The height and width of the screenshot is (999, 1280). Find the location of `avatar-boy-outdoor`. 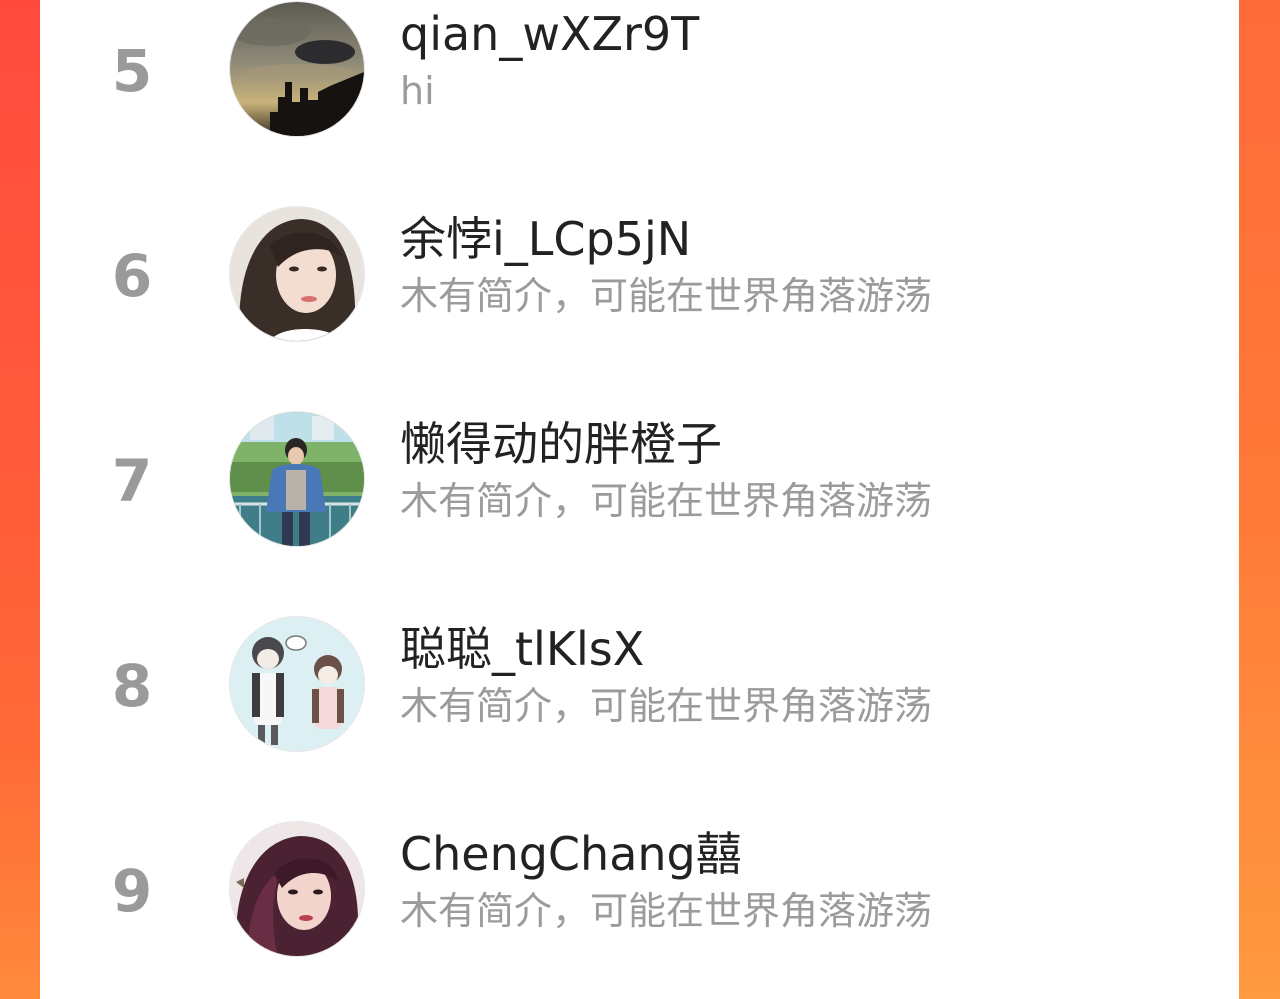

avatar-boy-outdoor is located at coordinates (297, 479).